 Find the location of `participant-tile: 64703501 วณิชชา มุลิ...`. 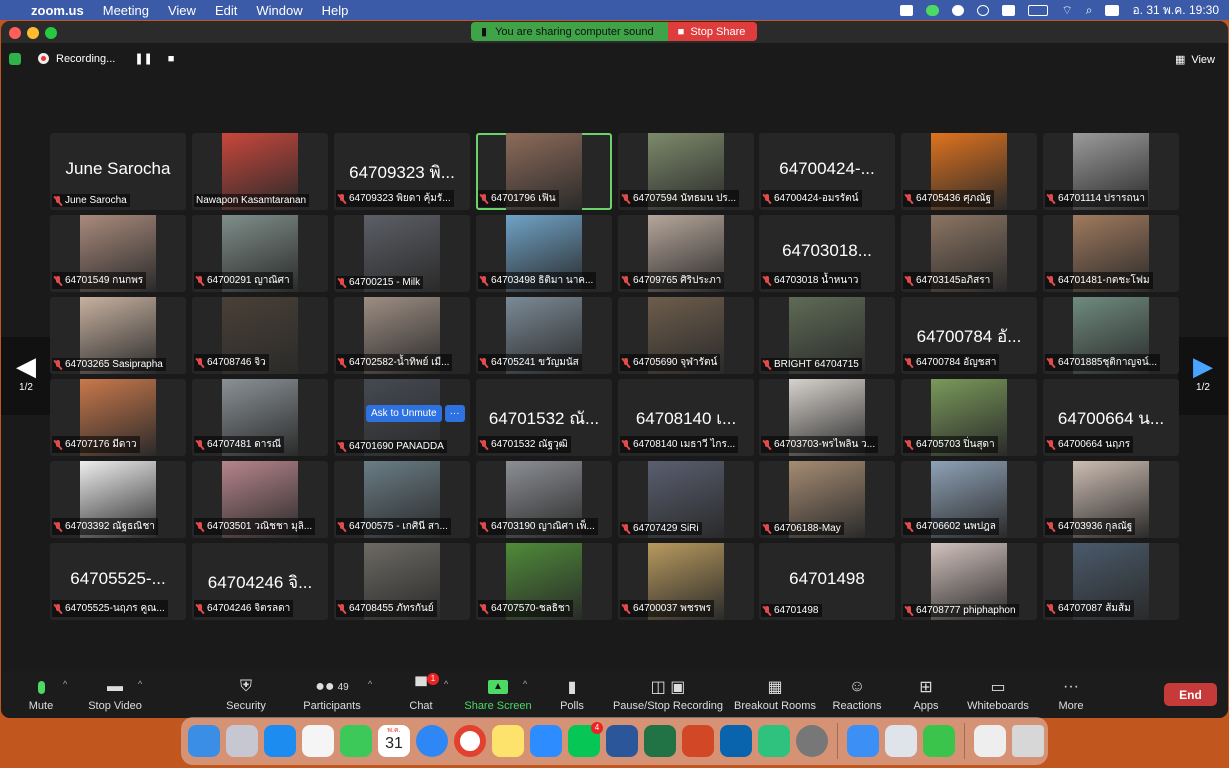

participant-tile: 64703501 วณิชชา มุลิ... is located at coordinates (260, 499).